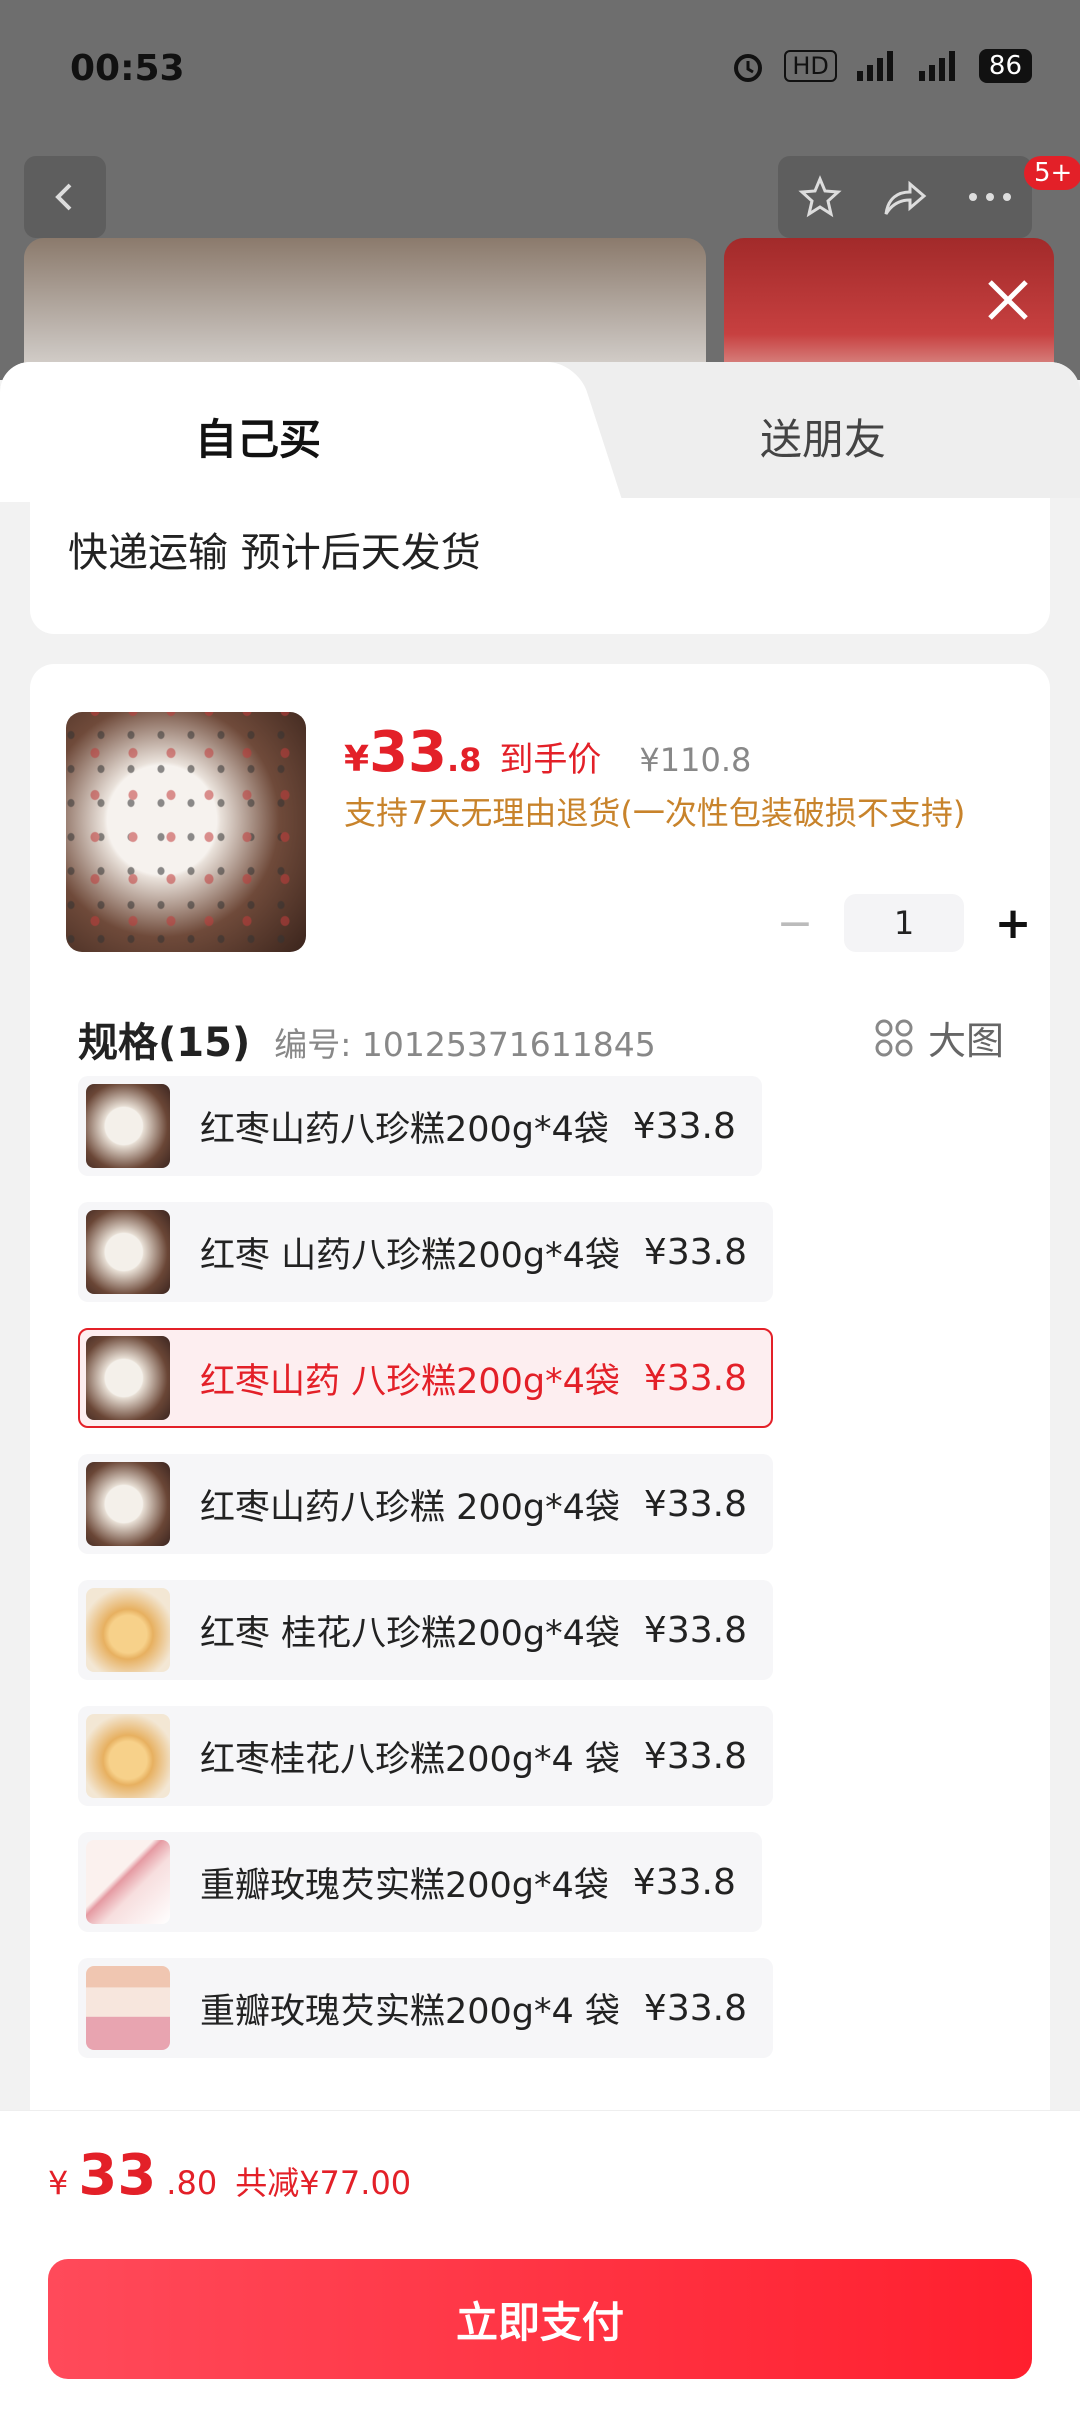 The image size is (1080, 2412). Describe the element at coordinates (410, 2011) in the screenshot. I see `variant-name: 重瓣玫瑰芡实糕200g*4 袋` at that location.